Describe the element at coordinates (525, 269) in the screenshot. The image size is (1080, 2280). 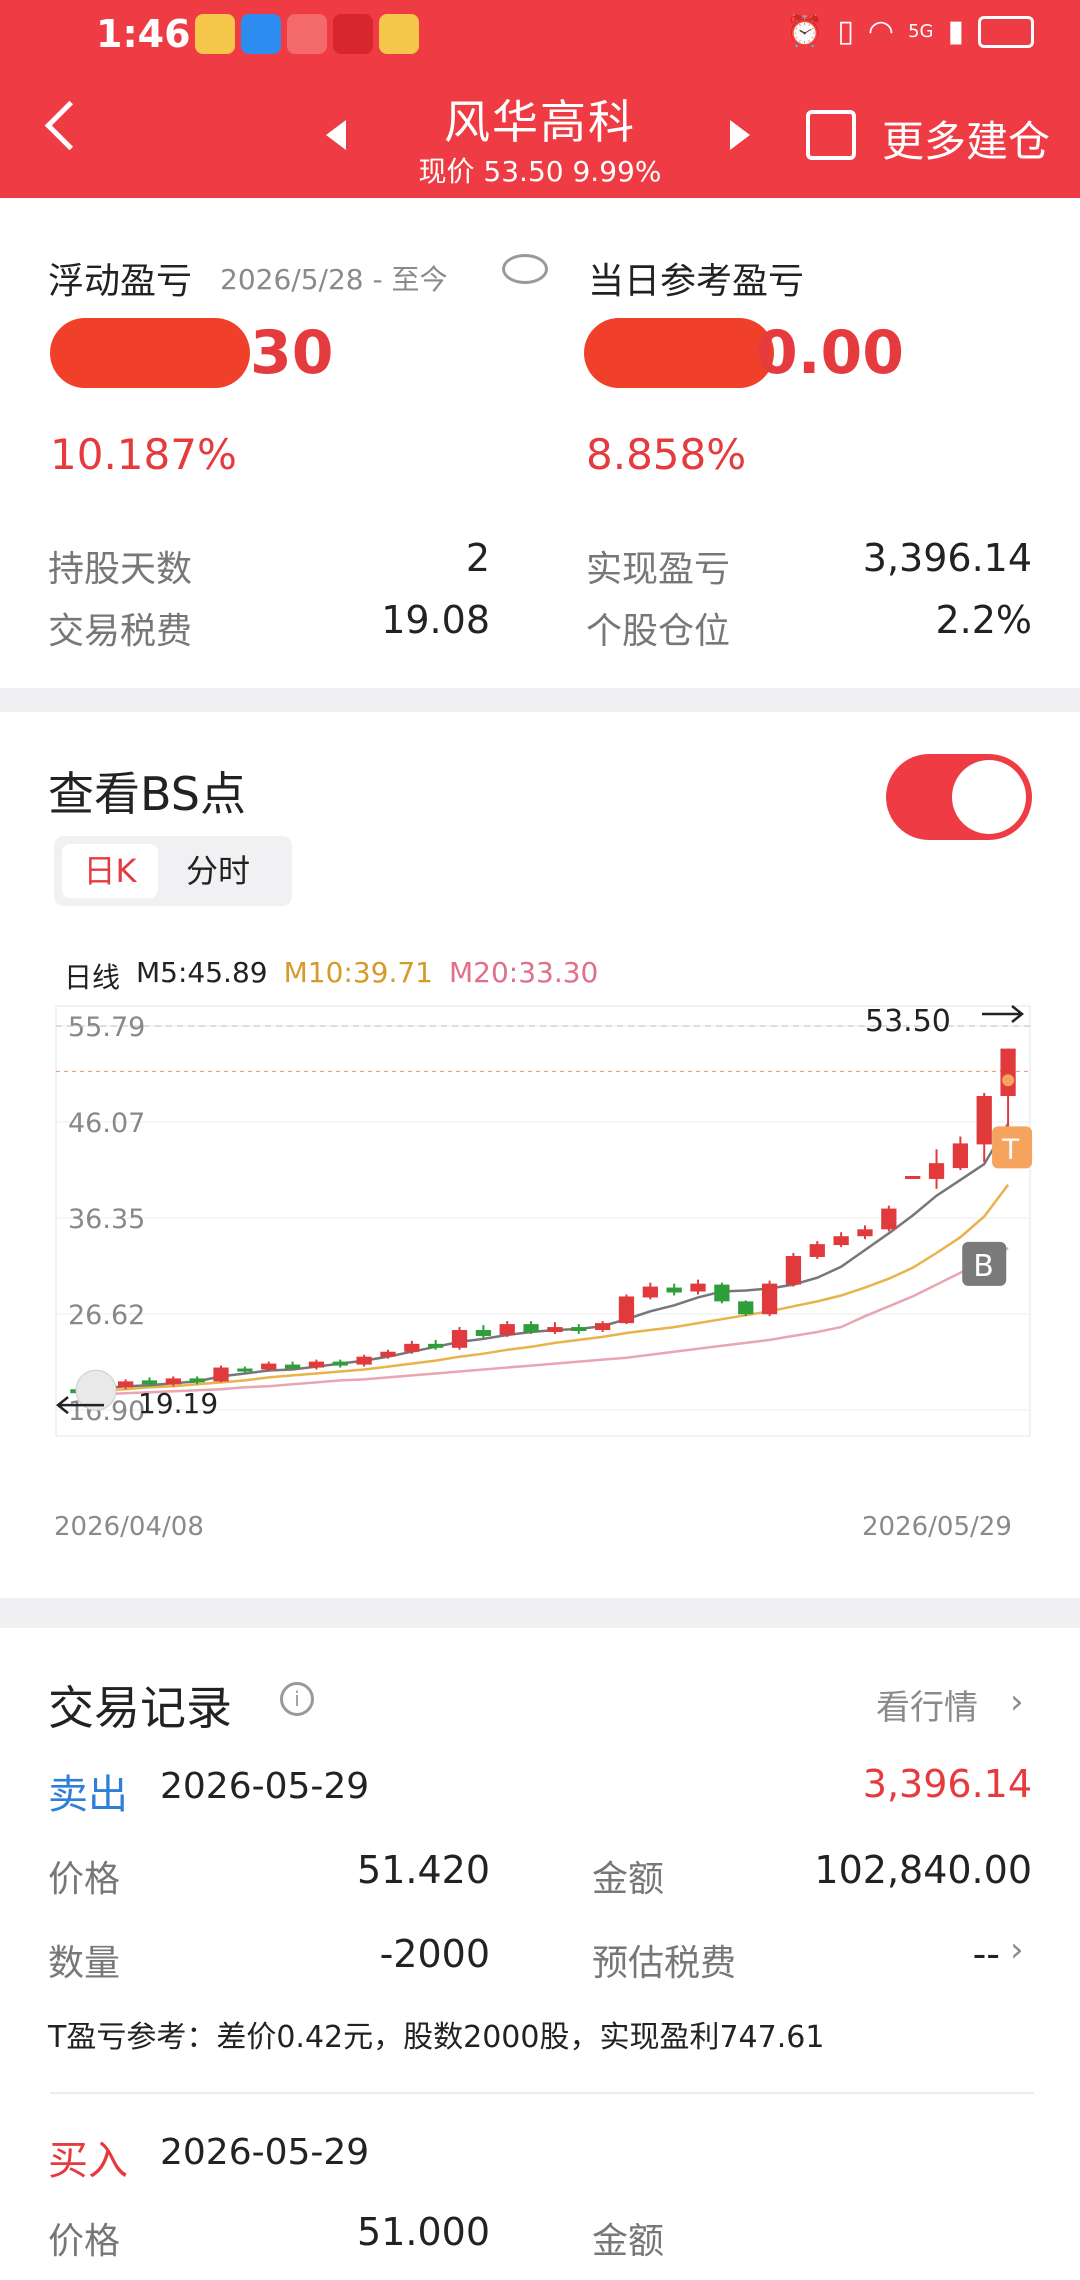
I see `eye-icon` at that location.